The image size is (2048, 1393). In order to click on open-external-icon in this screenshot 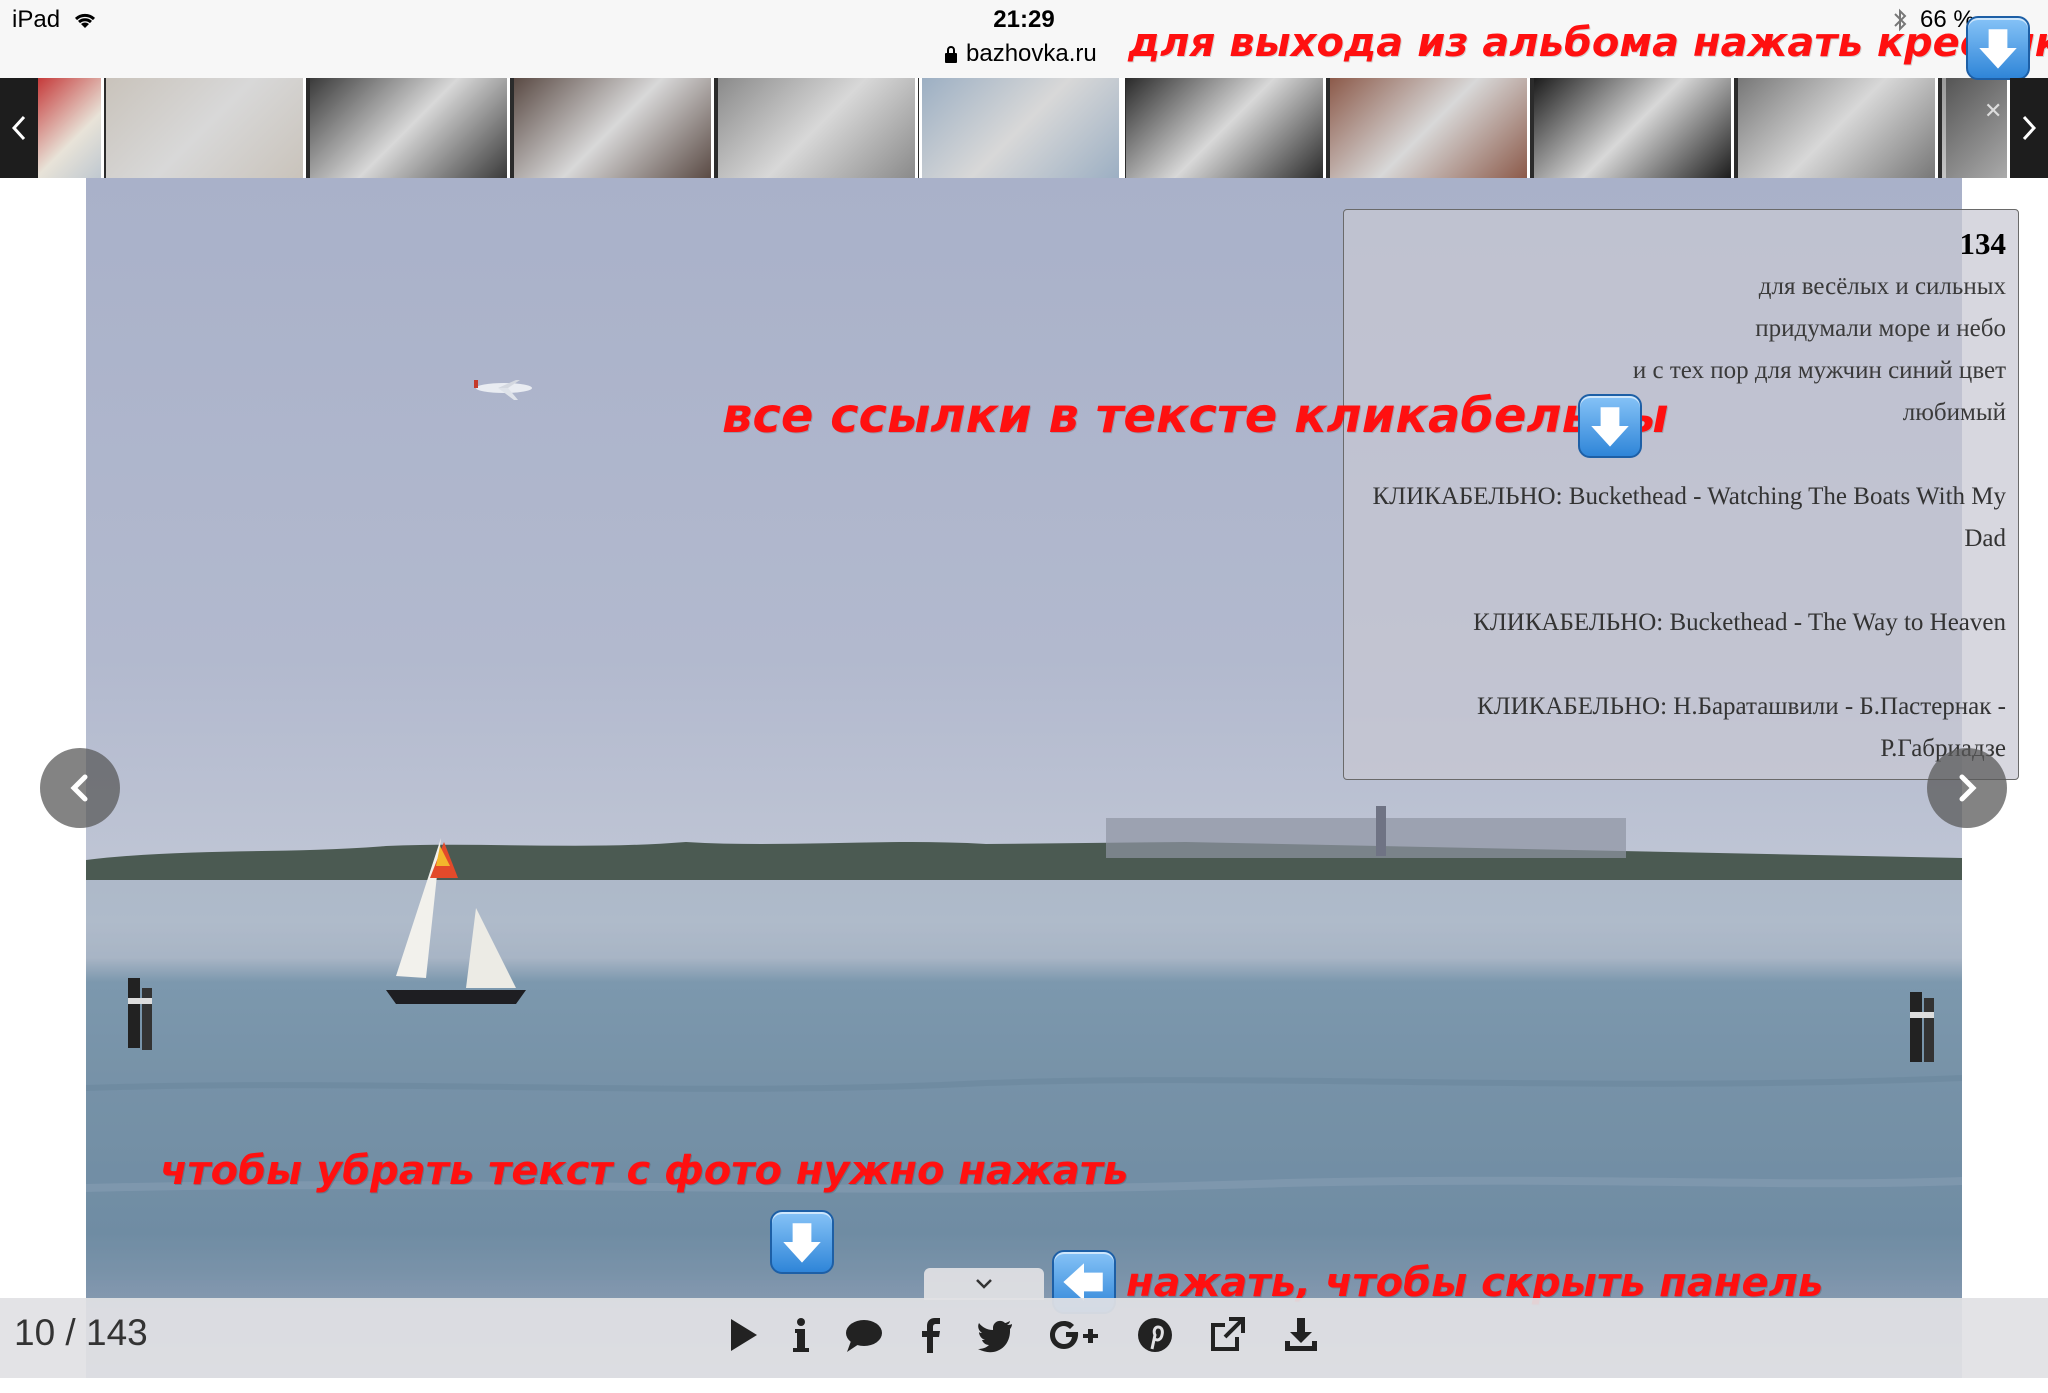, I will do `click(1228, 1334)`.